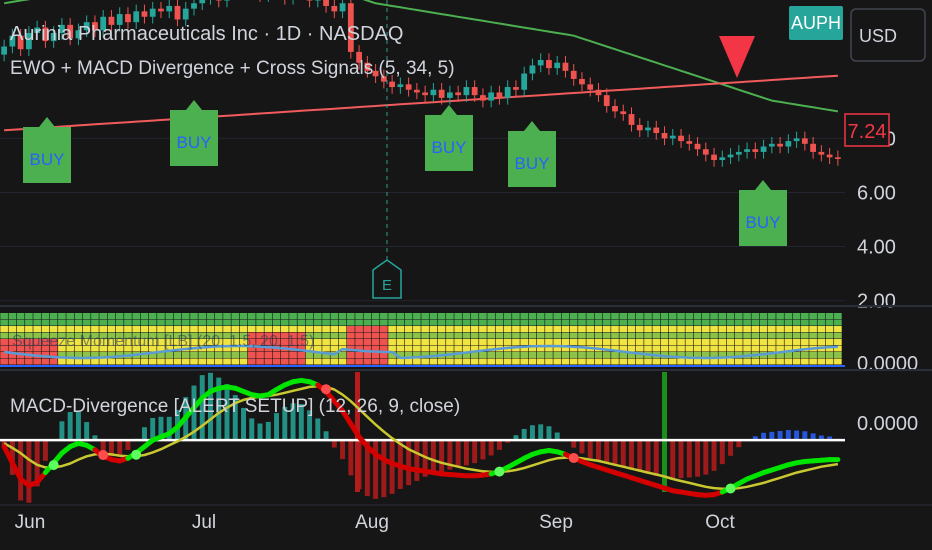 Image resolution: width=932 pixels, height=550 pixels. What do you see at coordinates (664, 432) in the screenshot?
I see `divergence-bar-green` at bounding box center [664, 432].